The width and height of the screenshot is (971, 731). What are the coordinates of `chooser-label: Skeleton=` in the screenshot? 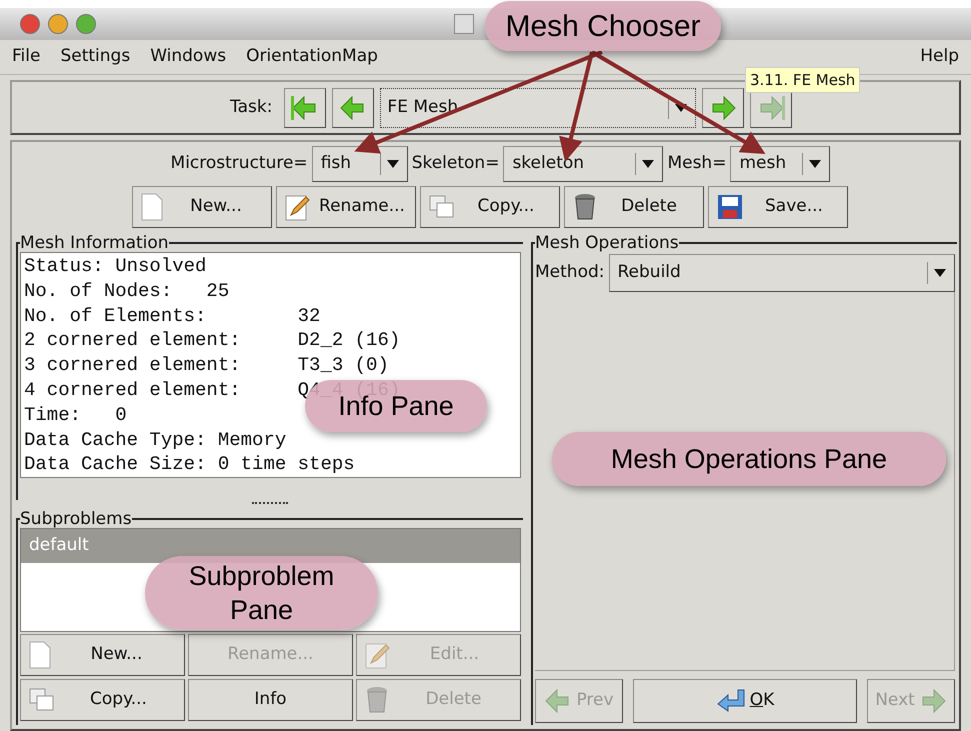 It's located at (456, 164).